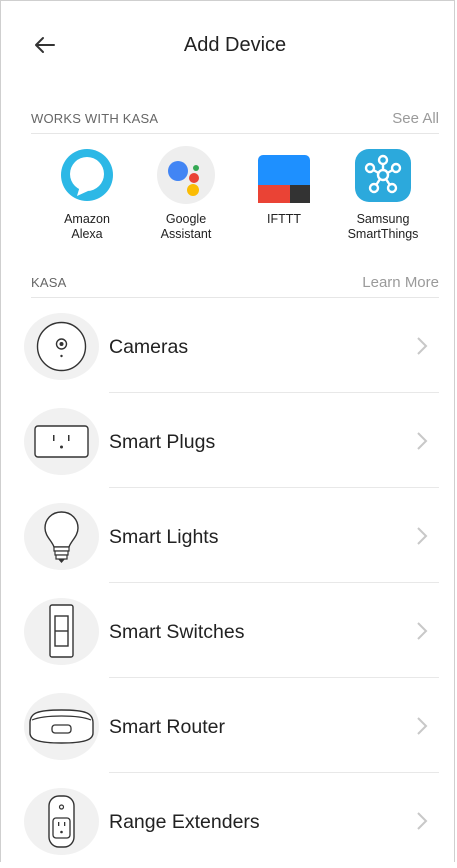 The image size is (457, 868). What do you see at coordinates (177, 632) in the screenshot?
I see `category-label: Smart Switches` at bounding box center [177, 632].